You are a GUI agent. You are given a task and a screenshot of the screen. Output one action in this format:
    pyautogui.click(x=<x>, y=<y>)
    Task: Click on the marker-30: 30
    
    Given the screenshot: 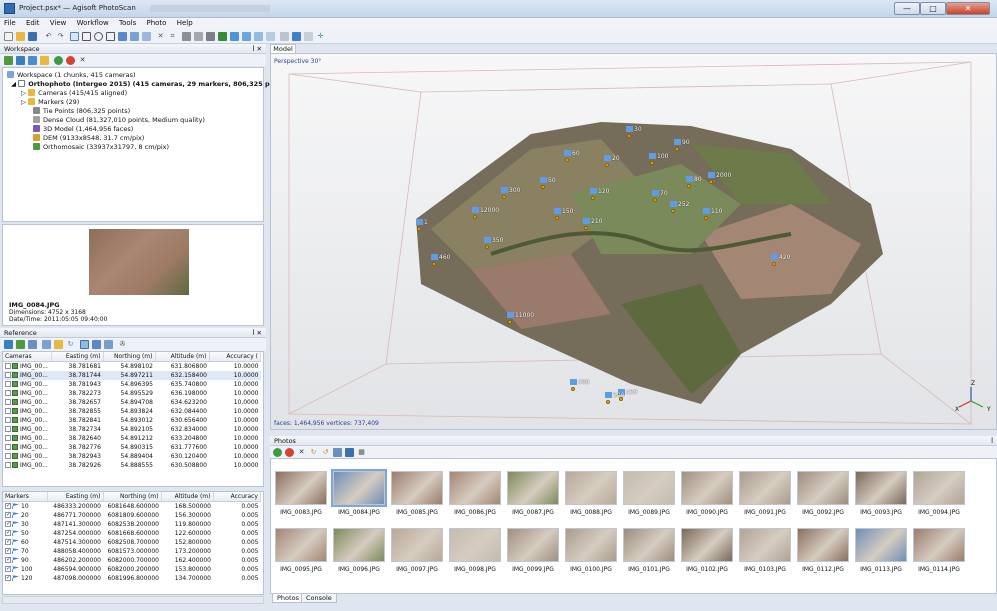 What is the action you would take?
    pyautogui.click(x=634, y=132)
    